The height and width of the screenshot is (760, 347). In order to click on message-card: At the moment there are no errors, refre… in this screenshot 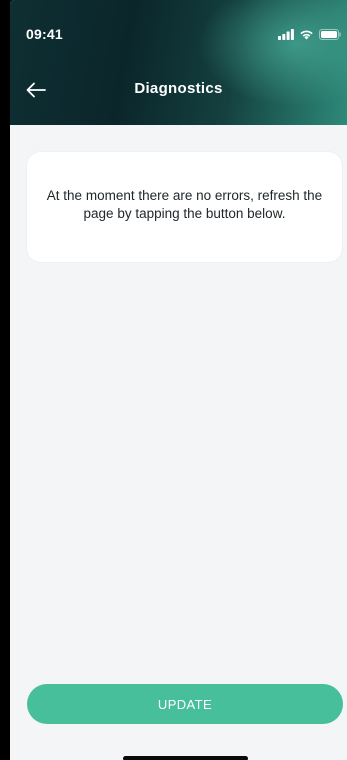, I will do `click(184, 207)`.